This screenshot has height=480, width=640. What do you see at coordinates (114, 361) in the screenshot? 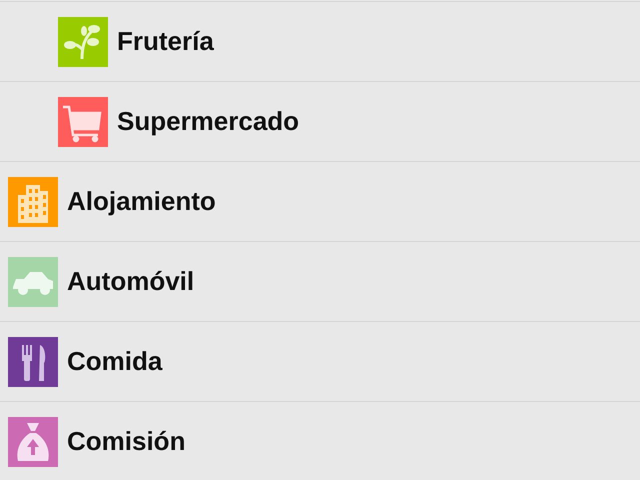
I see `category-label: Comida` at bounding box center [114, 361].